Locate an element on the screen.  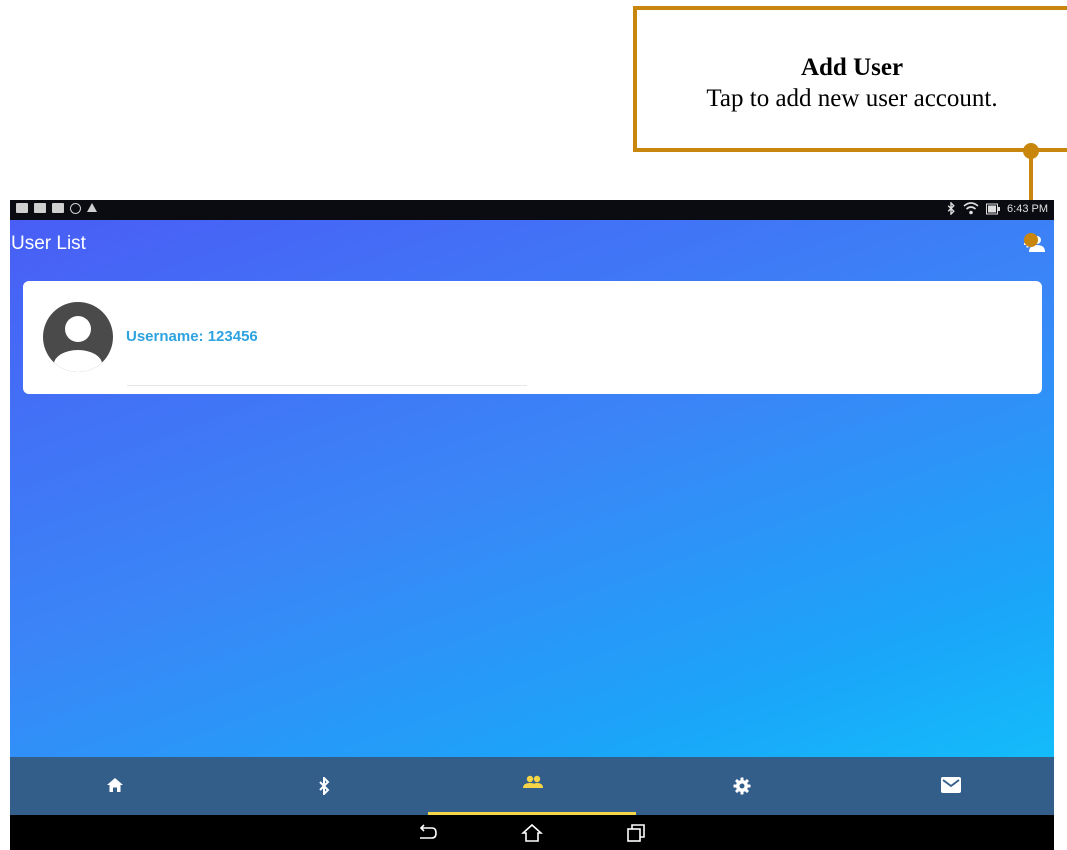
nav-item-bluetooth is located at coordinates (323, 786).